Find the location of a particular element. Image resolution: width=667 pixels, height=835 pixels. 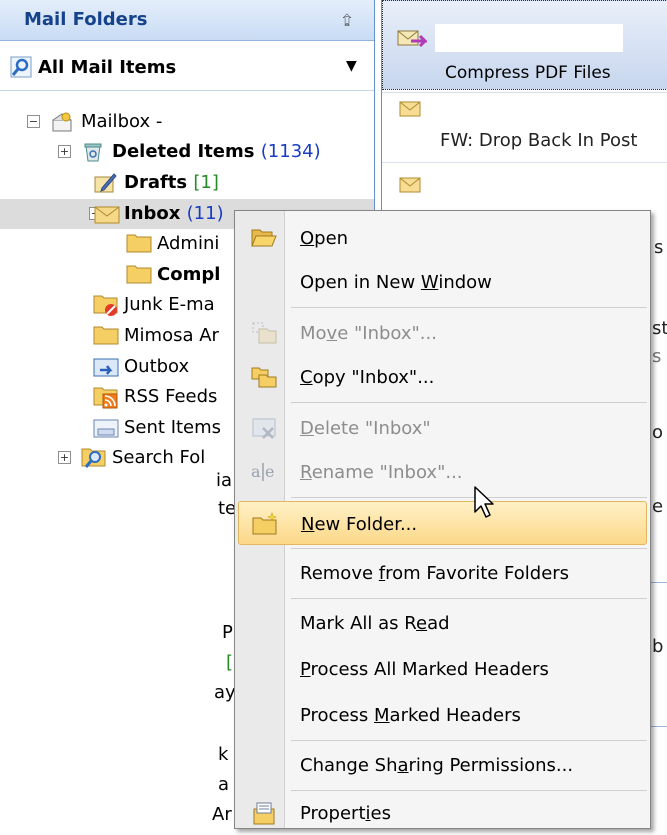

tree-item-junk: Junk E-ma is located at coordinates (117, 305).